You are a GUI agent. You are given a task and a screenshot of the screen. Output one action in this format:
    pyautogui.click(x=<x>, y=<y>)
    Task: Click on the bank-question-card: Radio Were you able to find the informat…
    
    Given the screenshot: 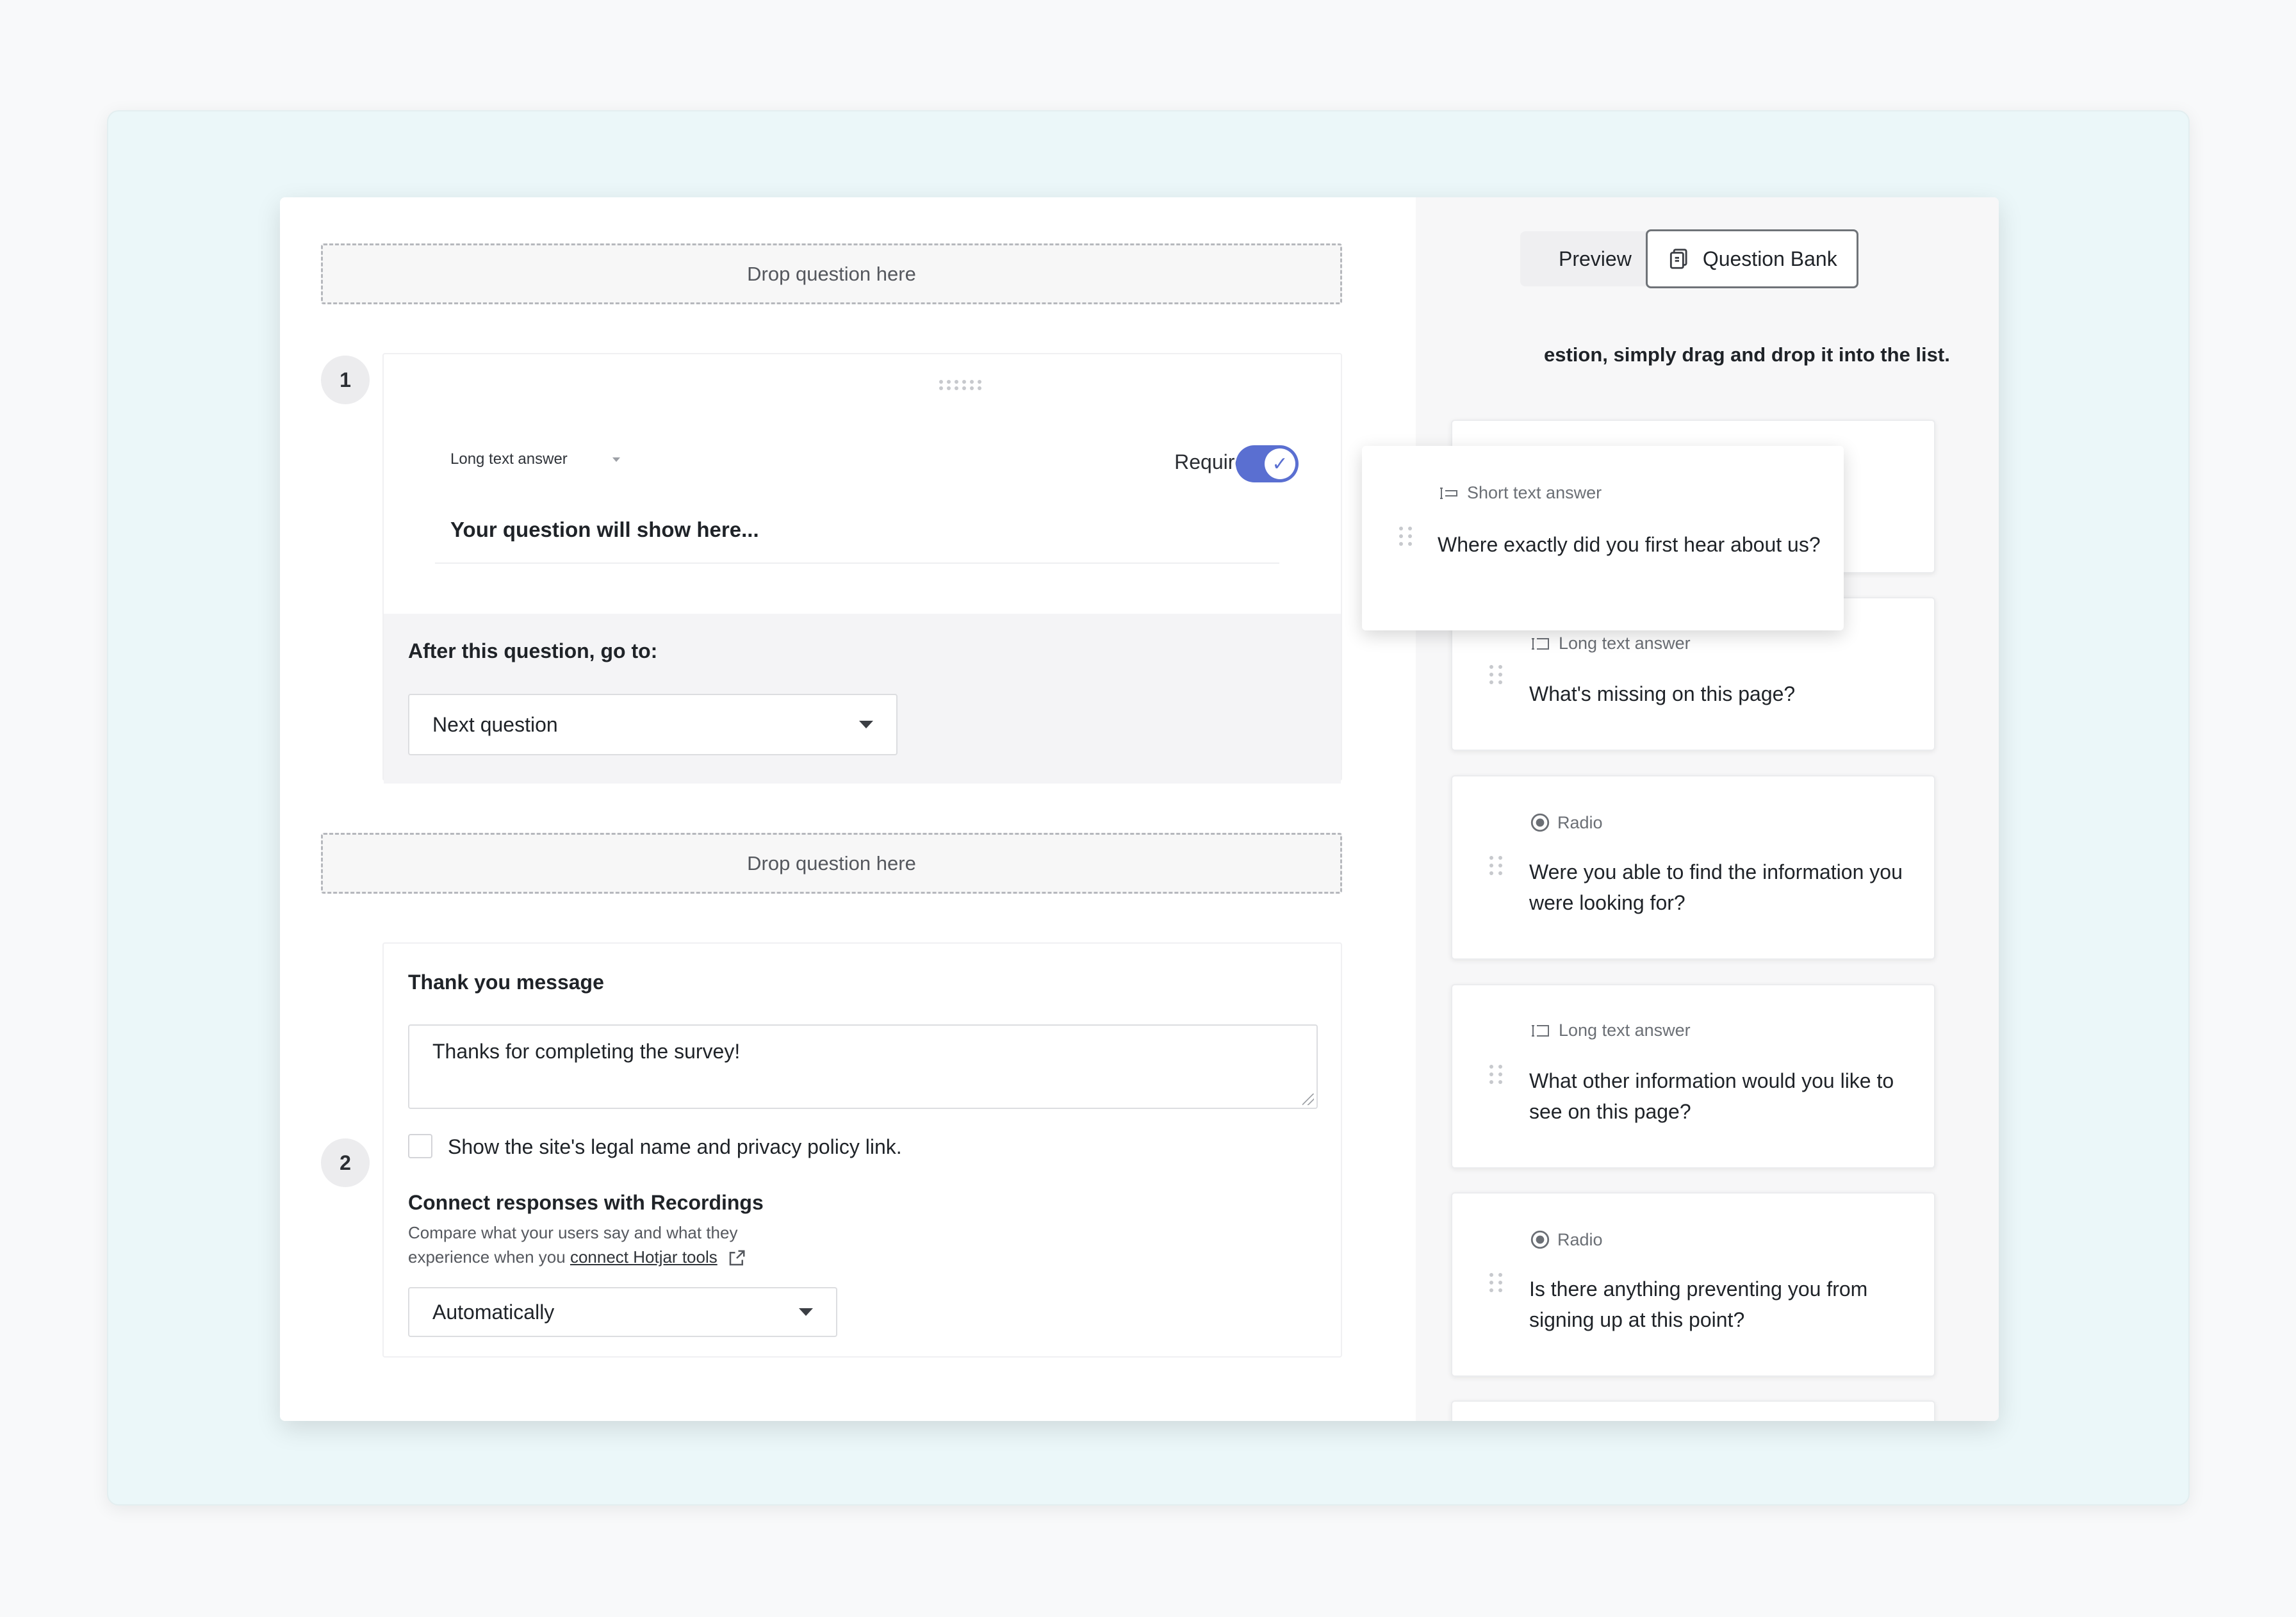 What is the action you would take?
    pyautogui.click(x=1693, y=867)
    